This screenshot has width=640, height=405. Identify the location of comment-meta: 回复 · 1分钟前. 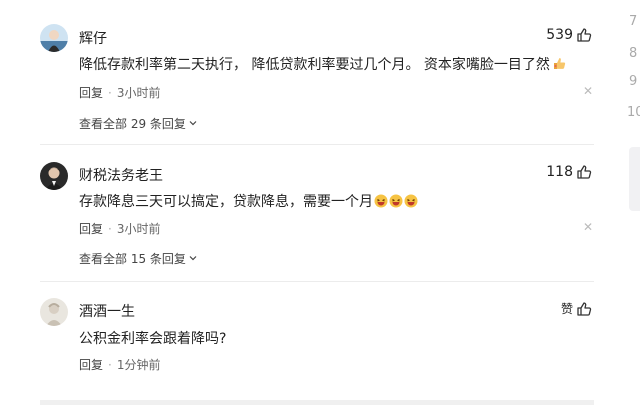
(119, 364).